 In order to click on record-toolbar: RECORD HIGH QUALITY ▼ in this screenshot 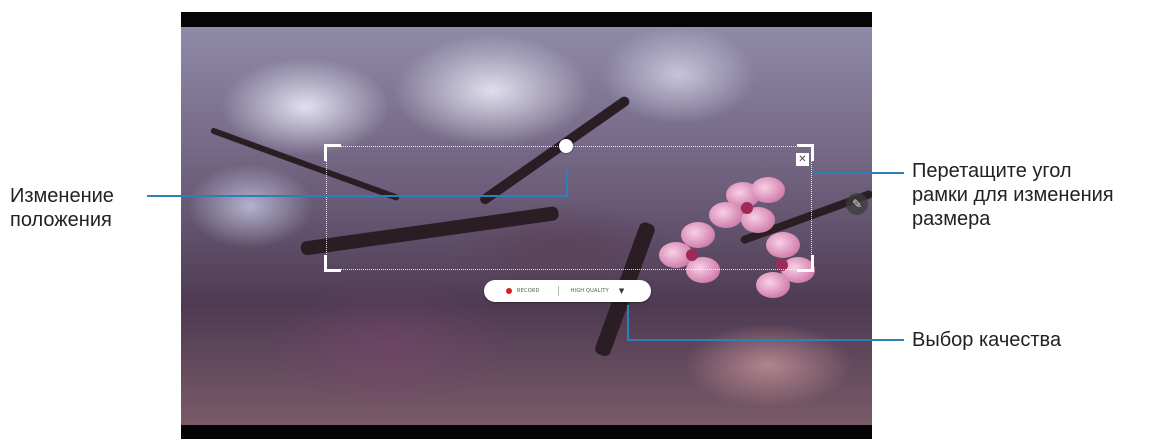, I will do `click(567, 291)`.